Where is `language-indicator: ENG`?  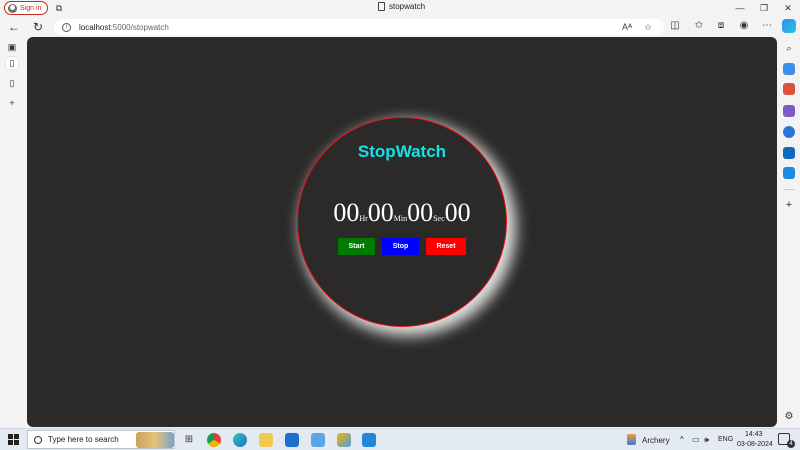 language-indicator: ENG is located at coordinates (725, 439).